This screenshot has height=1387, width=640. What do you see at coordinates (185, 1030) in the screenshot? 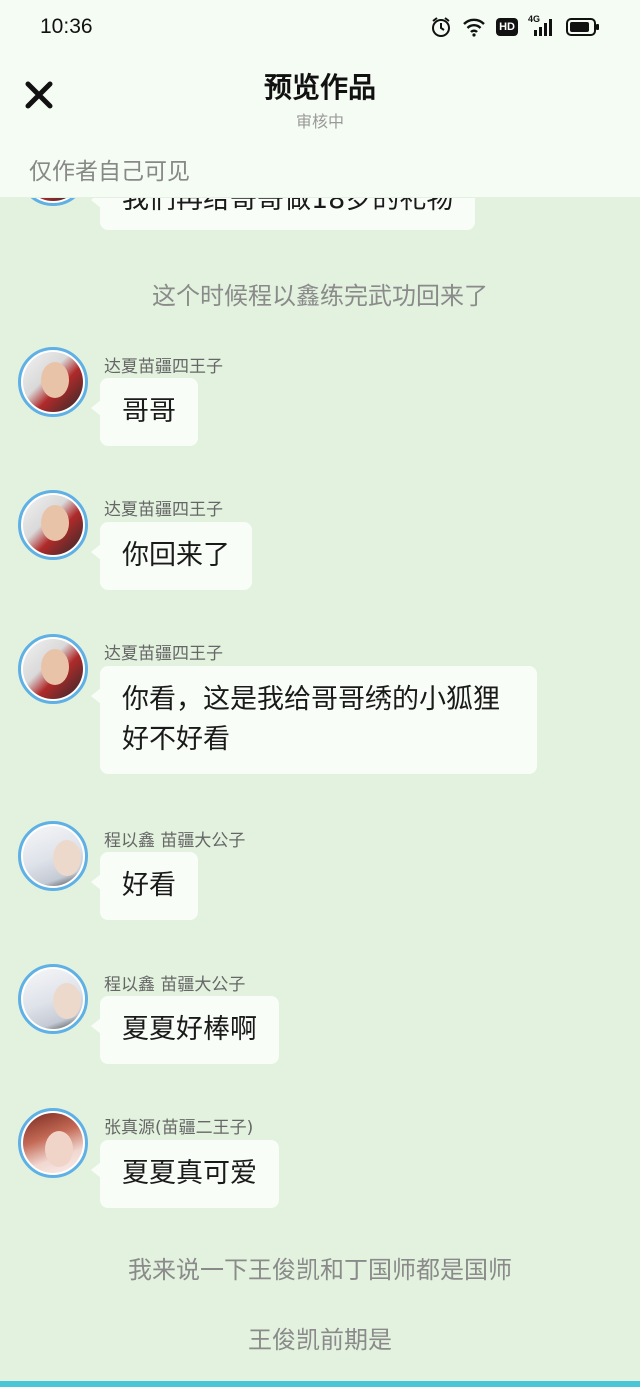
I see `message-bubble: 夏夏好棒啊` at bounding box center [185, 1030].